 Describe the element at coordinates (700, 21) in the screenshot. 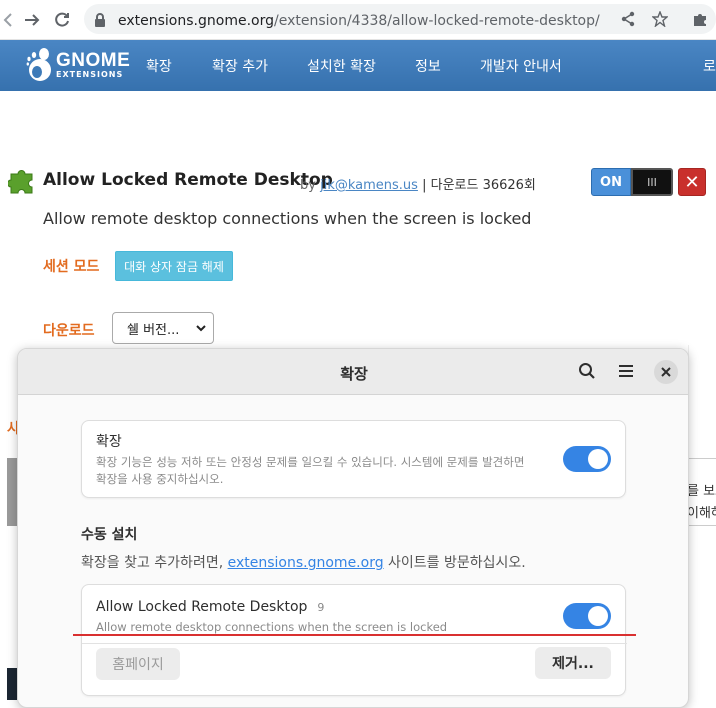

I see `extensions-puzzle-icon` at that location.